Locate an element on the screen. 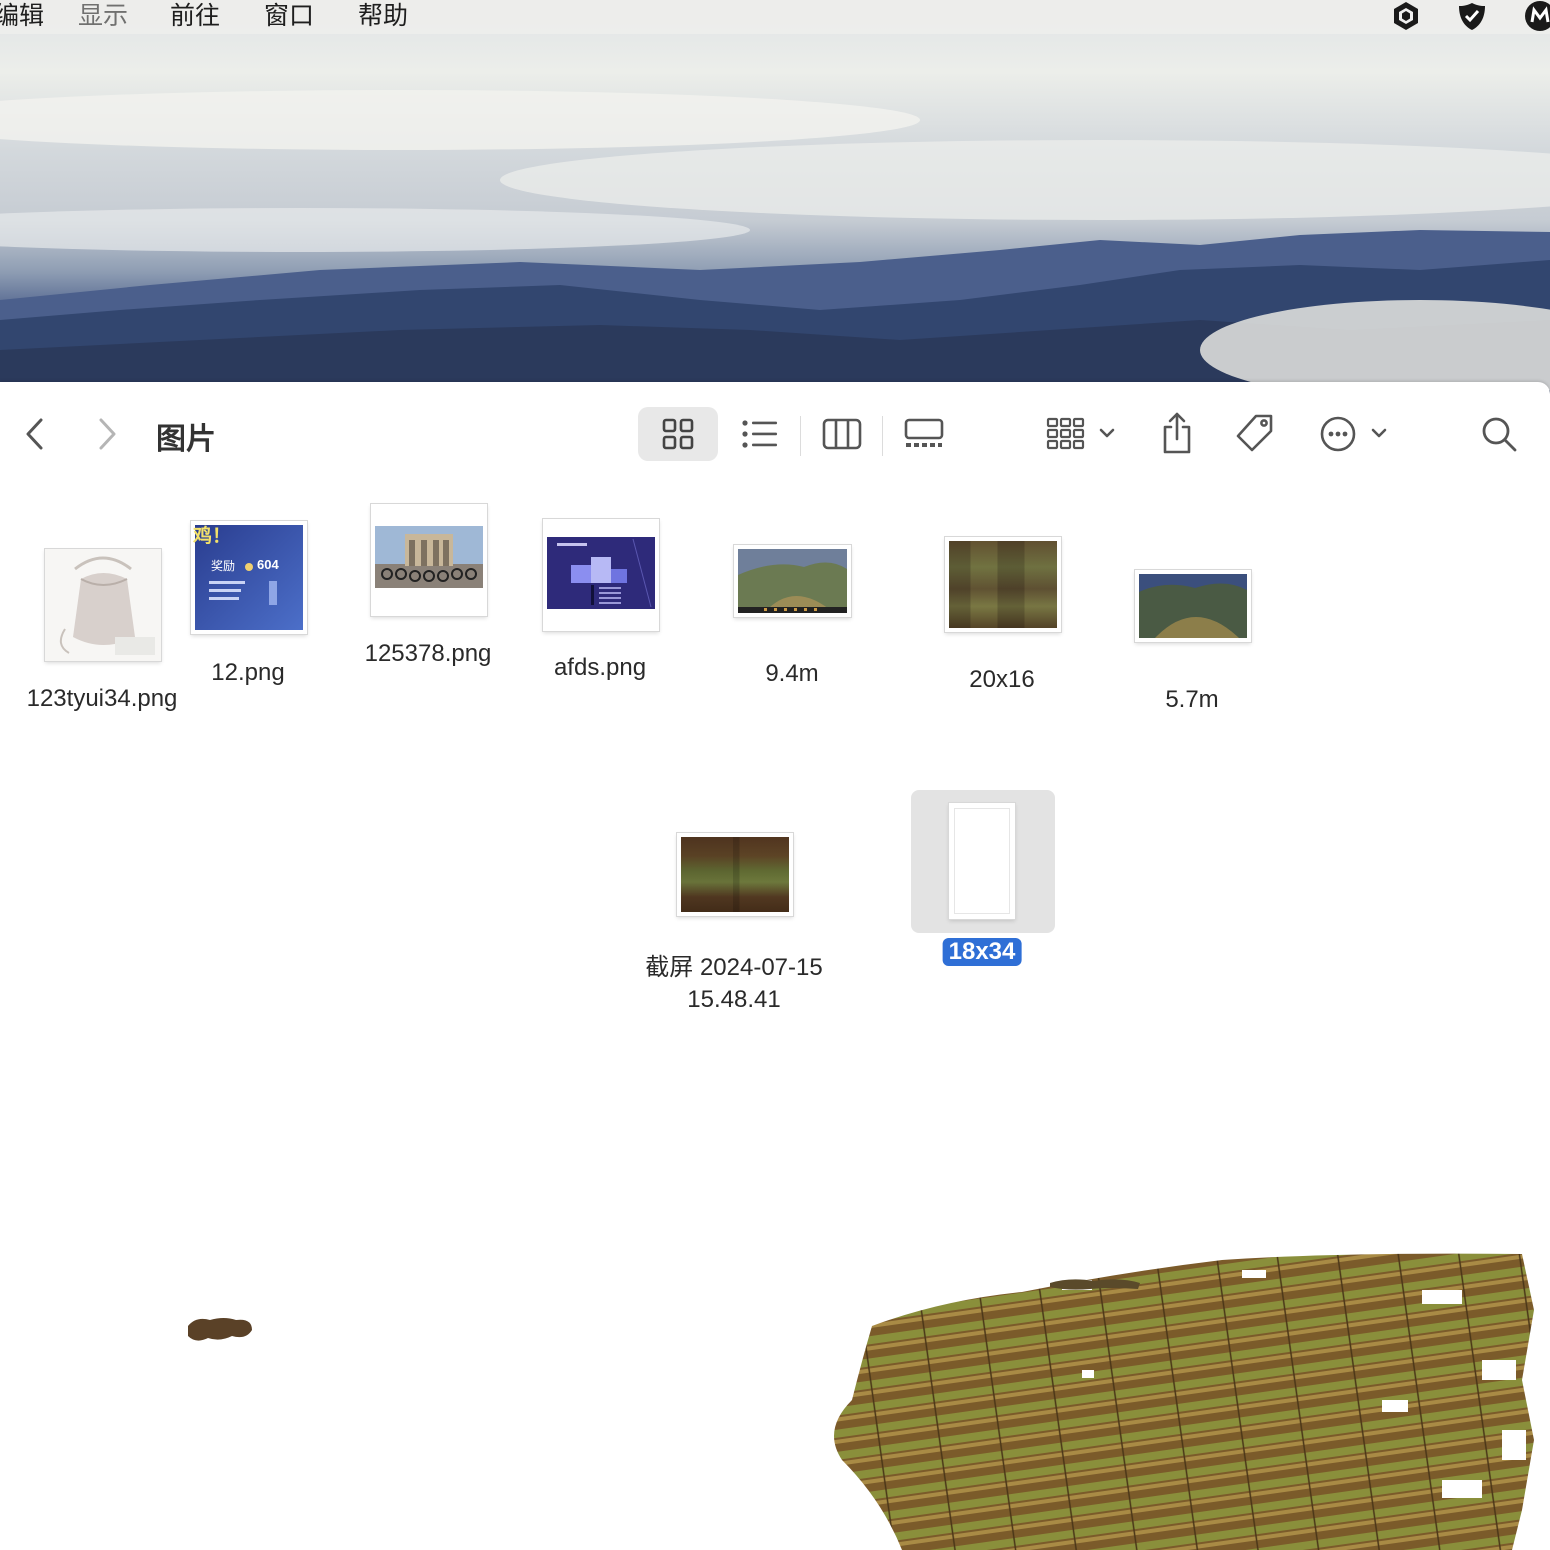  column-view-icon is located at coordinates (842, 434).